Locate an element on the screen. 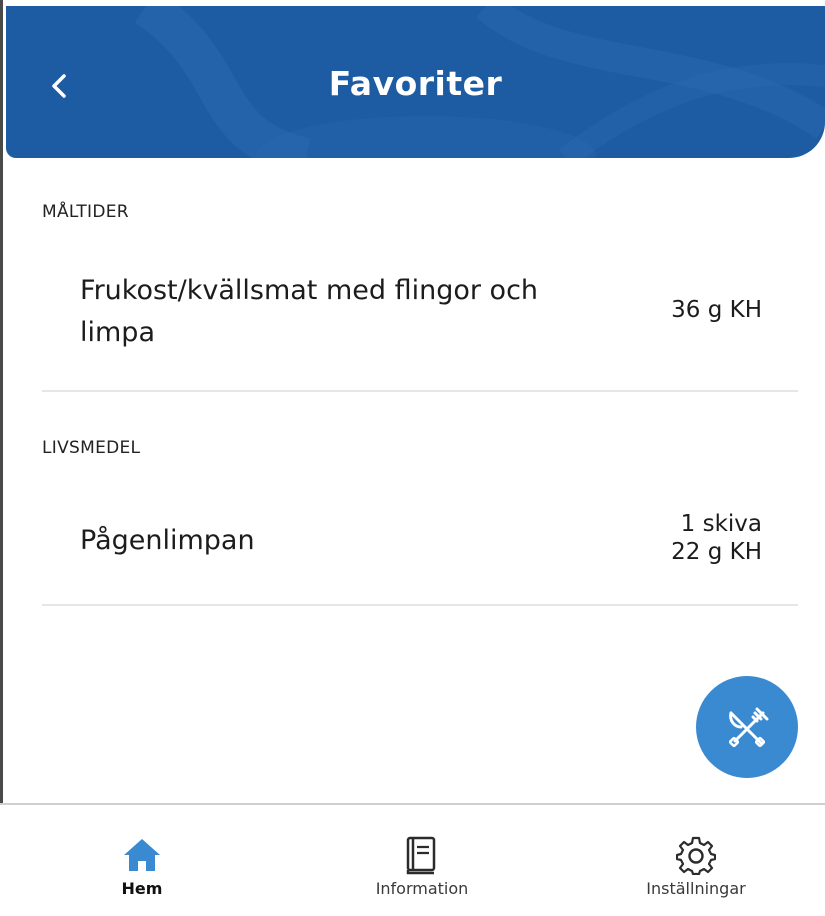  add-meal-fab-button is located at coordinates (747, 727).